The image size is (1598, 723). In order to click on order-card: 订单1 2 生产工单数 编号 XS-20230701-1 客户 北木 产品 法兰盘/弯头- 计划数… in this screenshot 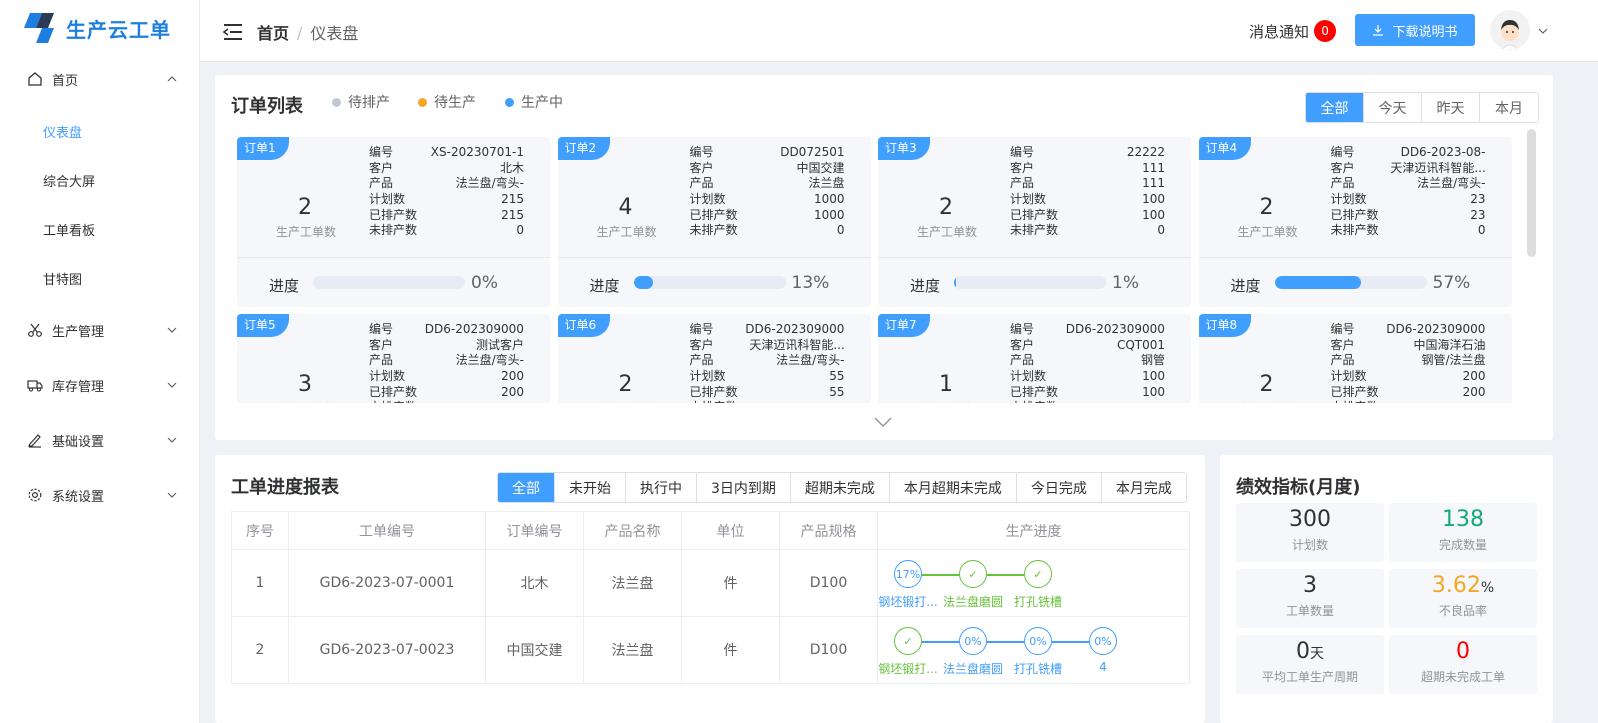, I will do `click(393, 222)`.